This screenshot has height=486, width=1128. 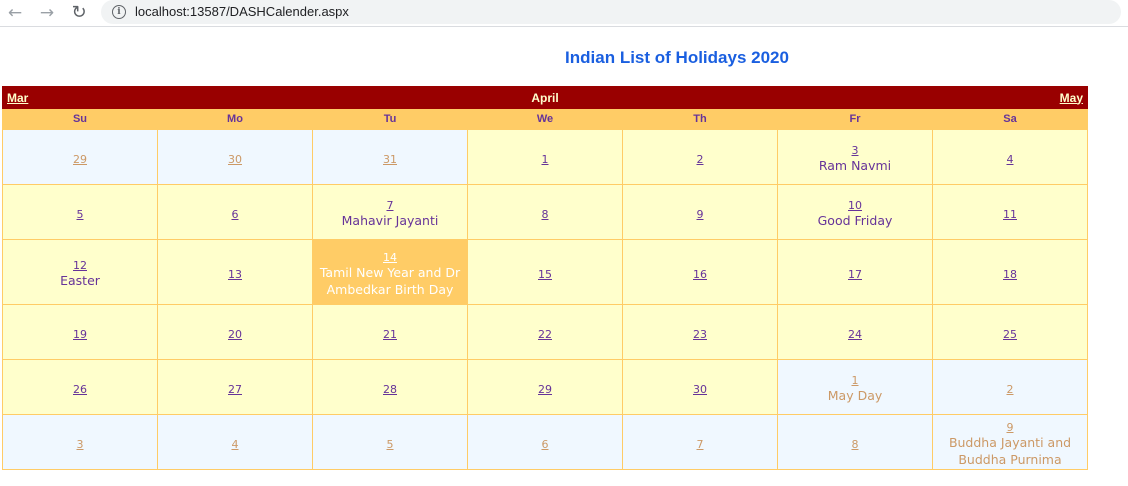 I want to click on calendar-day-cell: 31, so click(x=390, y=157).